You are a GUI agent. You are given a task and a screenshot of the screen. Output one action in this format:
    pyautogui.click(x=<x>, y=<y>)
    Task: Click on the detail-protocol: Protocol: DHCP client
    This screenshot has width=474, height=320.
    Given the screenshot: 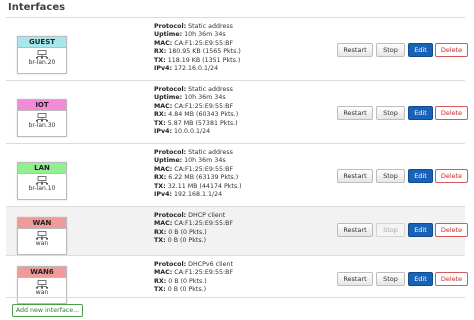 What is the action you would take?
    pyautogui.click(x=193, y=216)
    